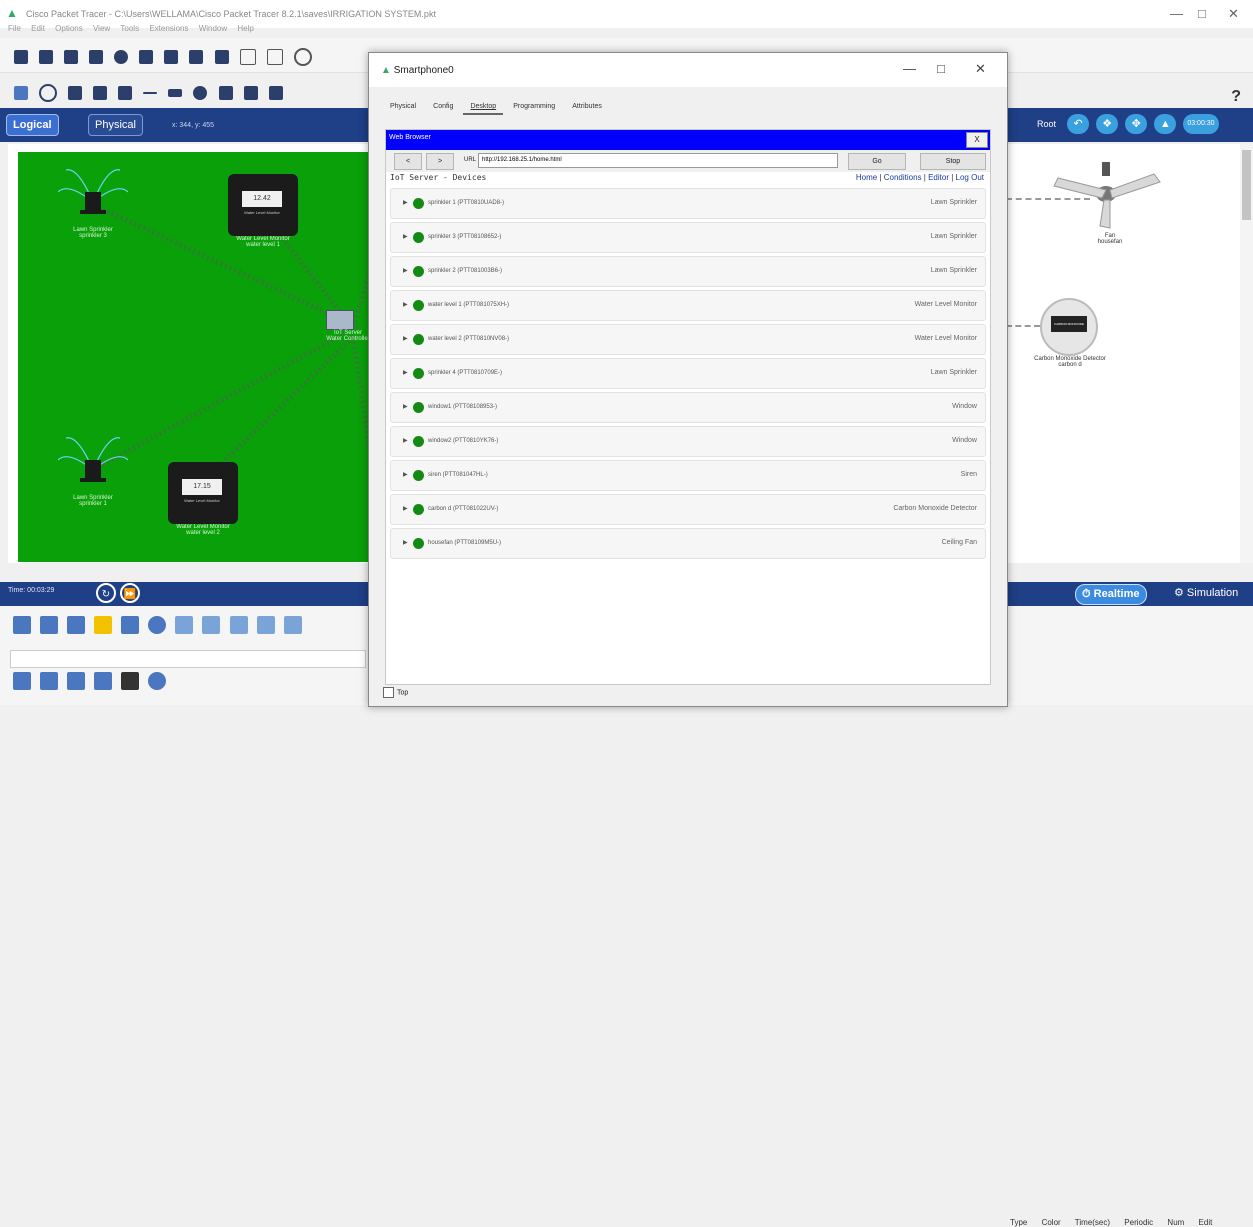 This screenshot has width=1253, height=1227. Describe the element at coordinates (213, 28) in the screenshot. I see `menu-window: Window` at that location.